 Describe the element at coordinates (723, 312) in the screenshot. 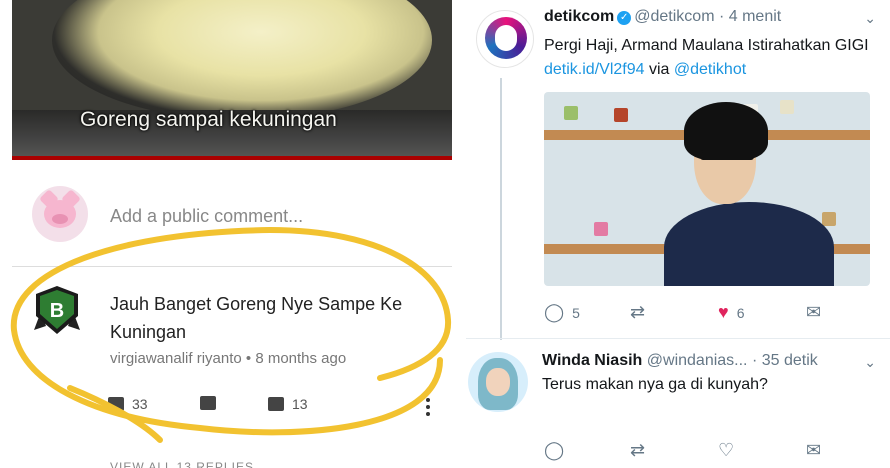

I see `heart-icon: ♥` at that location.